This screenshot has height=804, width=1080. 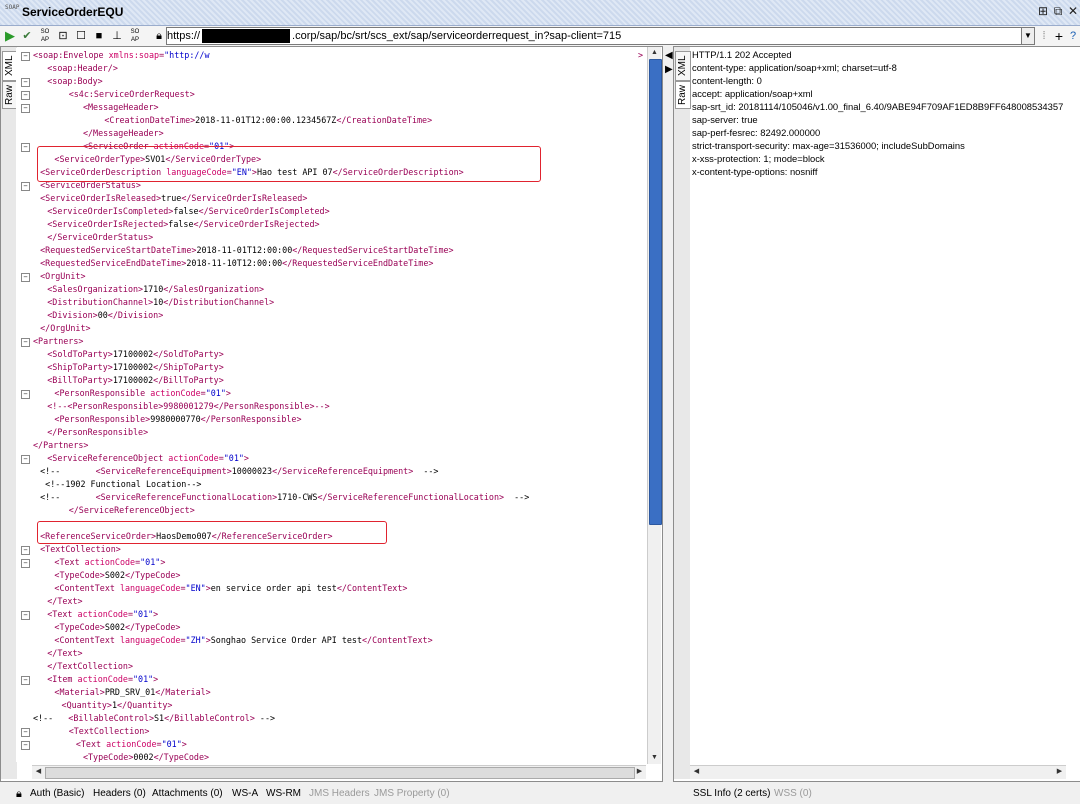 I want to click on xml-token: <RequestedServiceStartDateTime>, so click(x=118, y=250).